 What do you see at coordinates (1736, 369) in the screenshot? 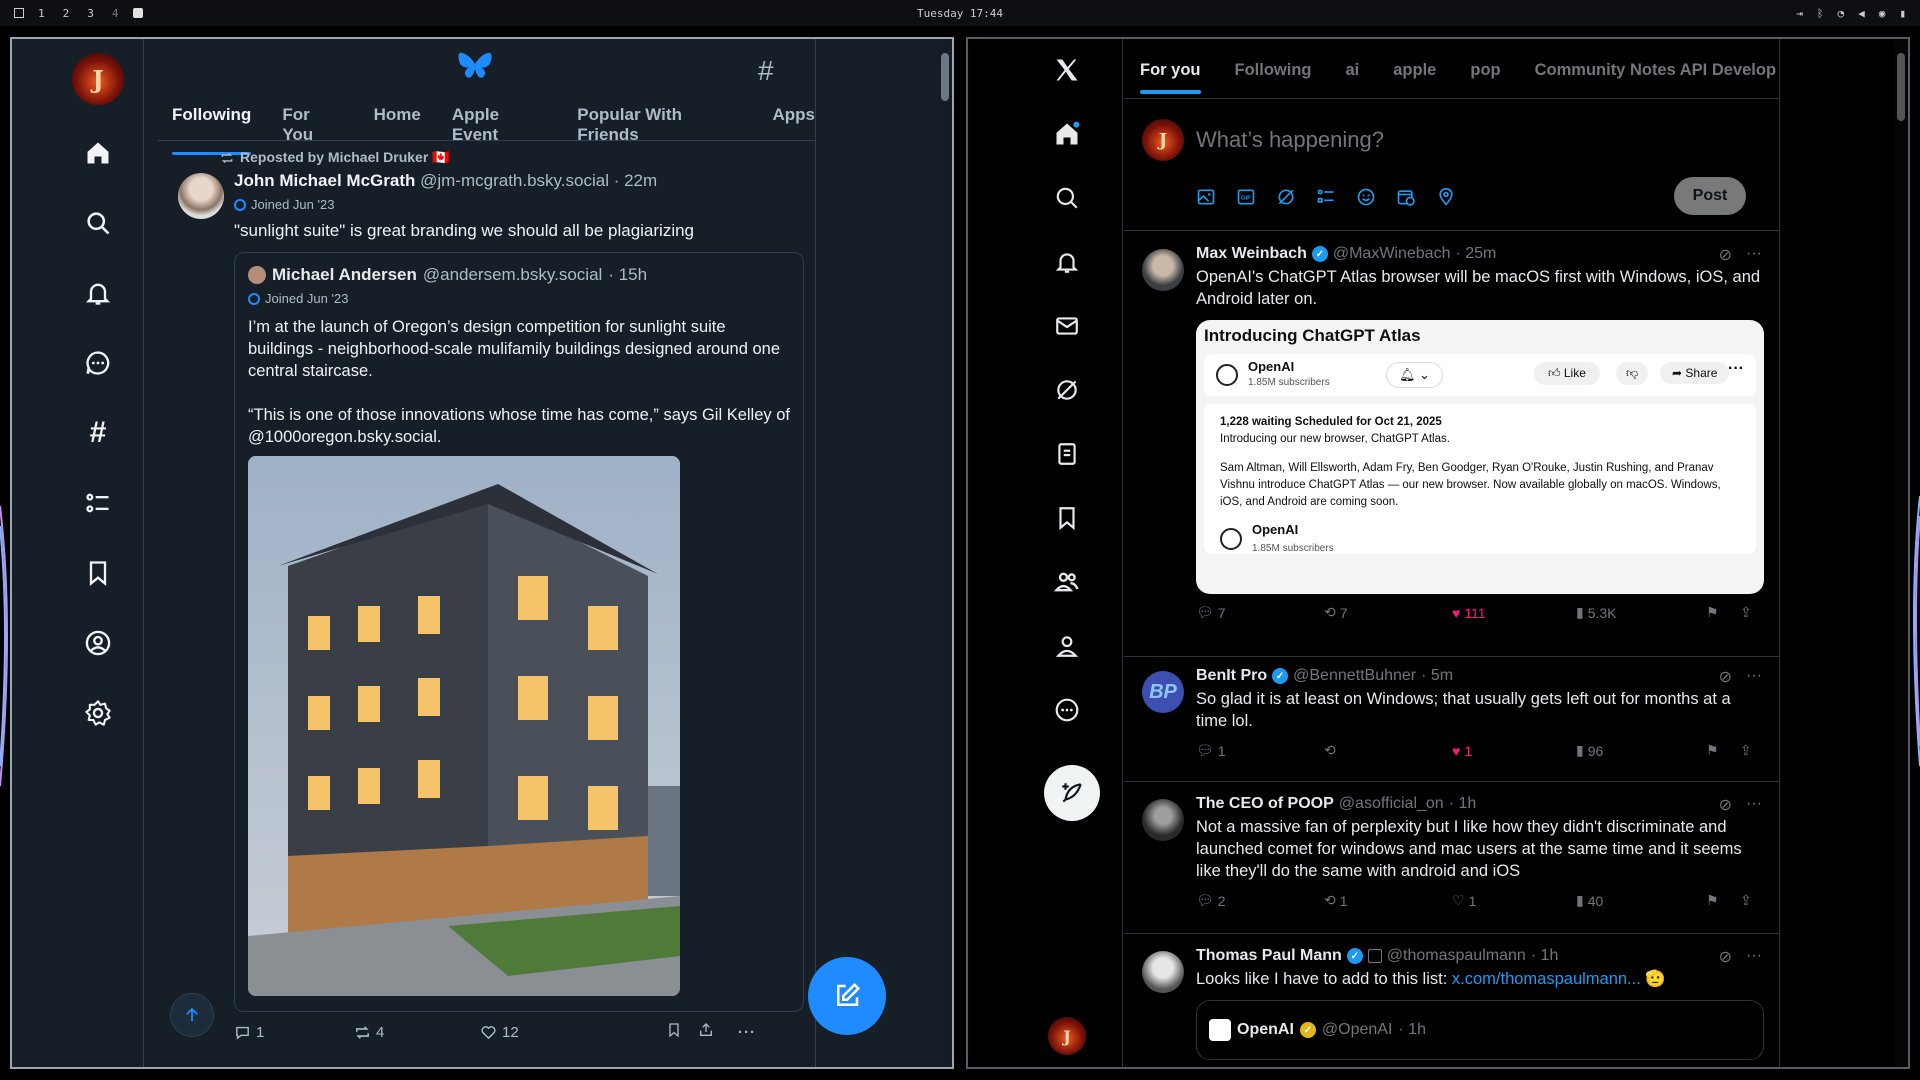
I see `yt-more-icon: ···` at bounding box center [1736, 369].